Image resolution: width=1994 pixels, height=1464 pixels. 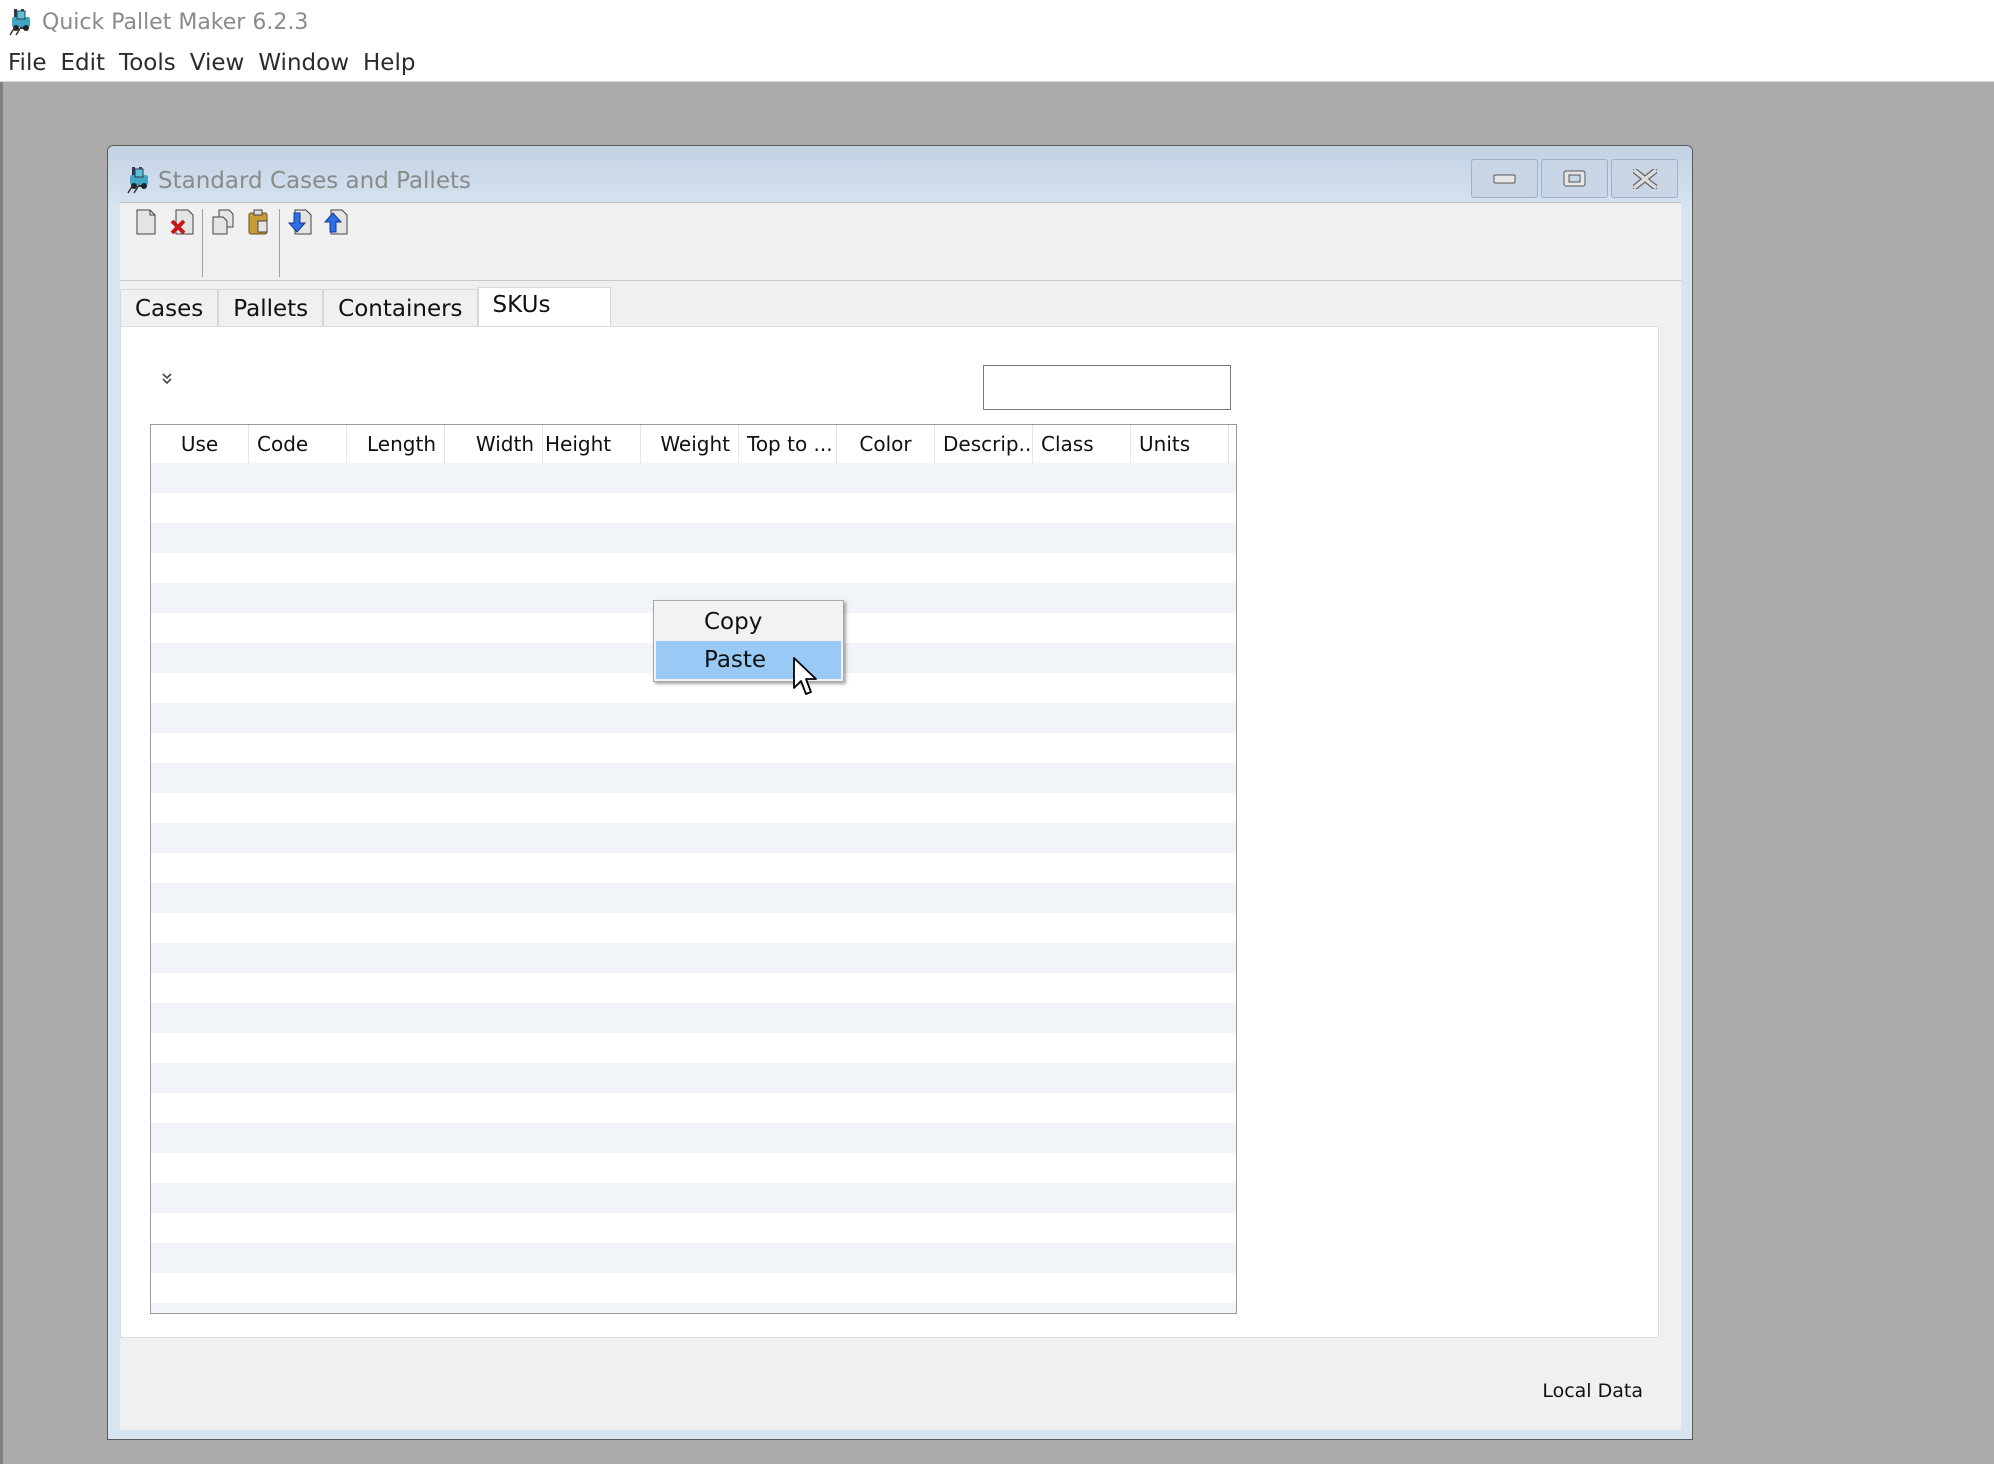 What do you see at coordinates (900, 242) in the screenshot?
I see `toolbar` at bounding box center [900, 242].